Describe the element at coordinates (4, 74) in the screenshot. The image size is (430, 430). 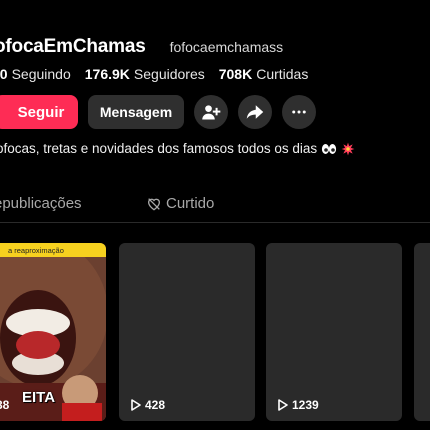
I see `stat-following-value: 50` at that location.